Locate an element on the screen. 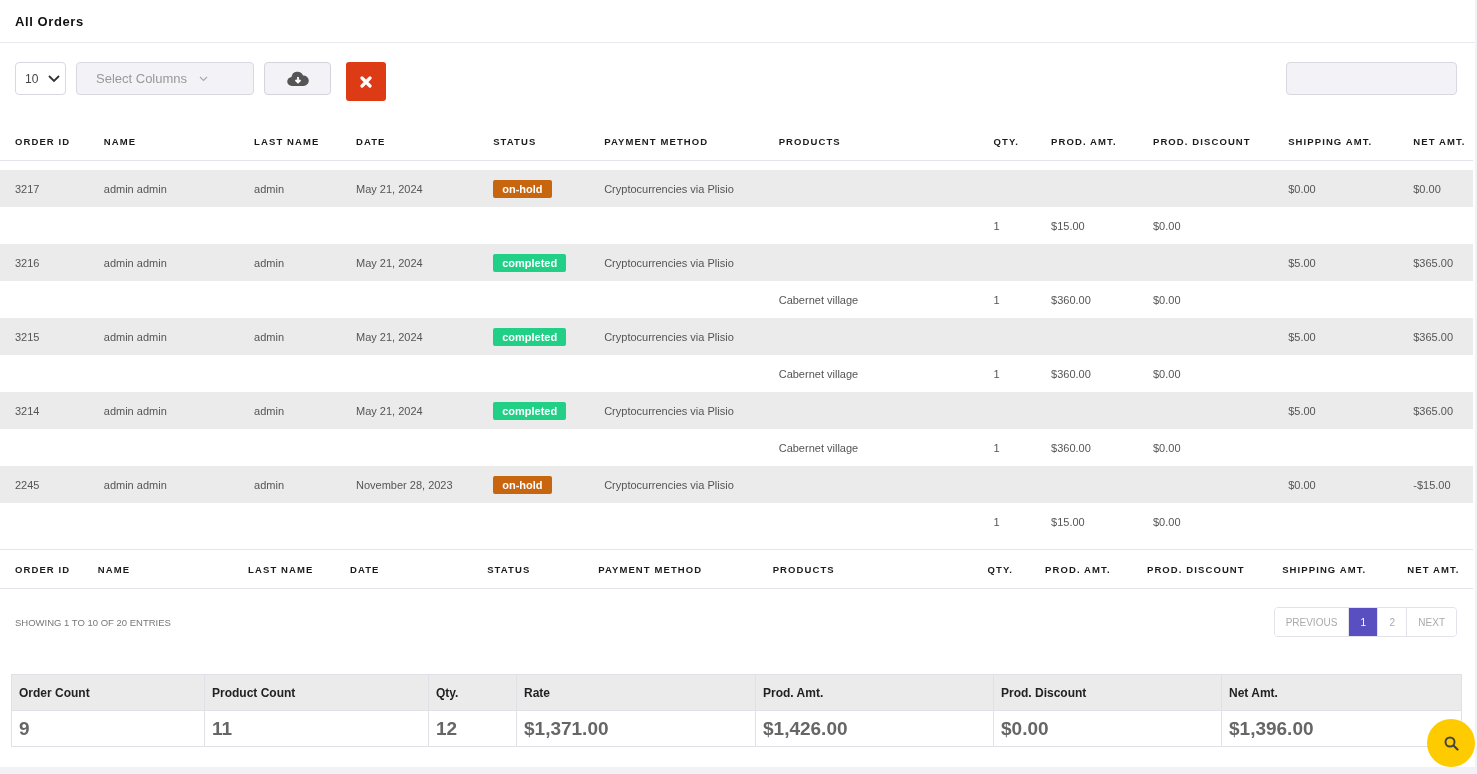  entries-info: SHOWING 1 TO 10 OF 20 ENTRIES is located at coordinates (93, 622).